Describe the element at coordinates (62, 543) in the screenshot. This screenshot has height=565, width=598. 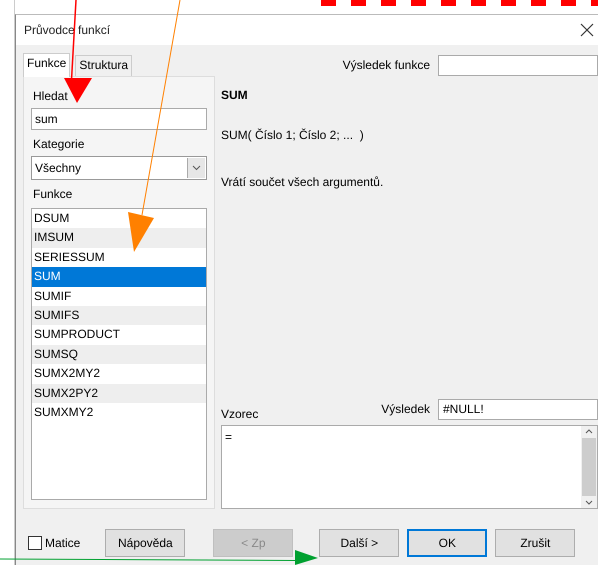
I see `checkbox-label: Matice` at that location.